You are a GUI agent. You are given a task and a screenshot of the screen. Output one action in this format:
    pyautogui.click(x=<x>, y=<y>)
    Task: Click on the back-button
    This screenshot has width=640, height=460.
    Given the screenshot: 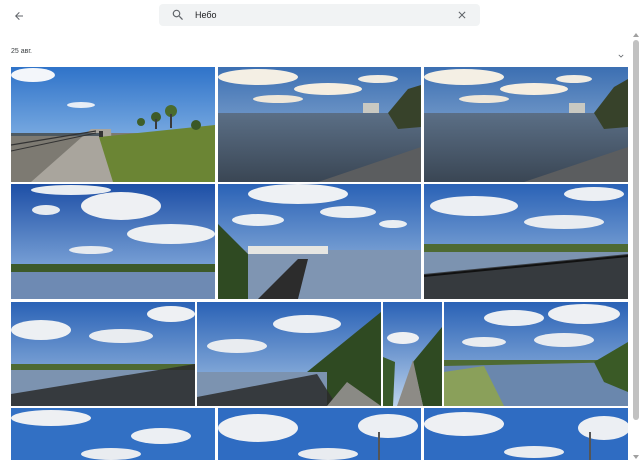 What is the action you would take?
    pyautogui.click(x=19, y=16)
    